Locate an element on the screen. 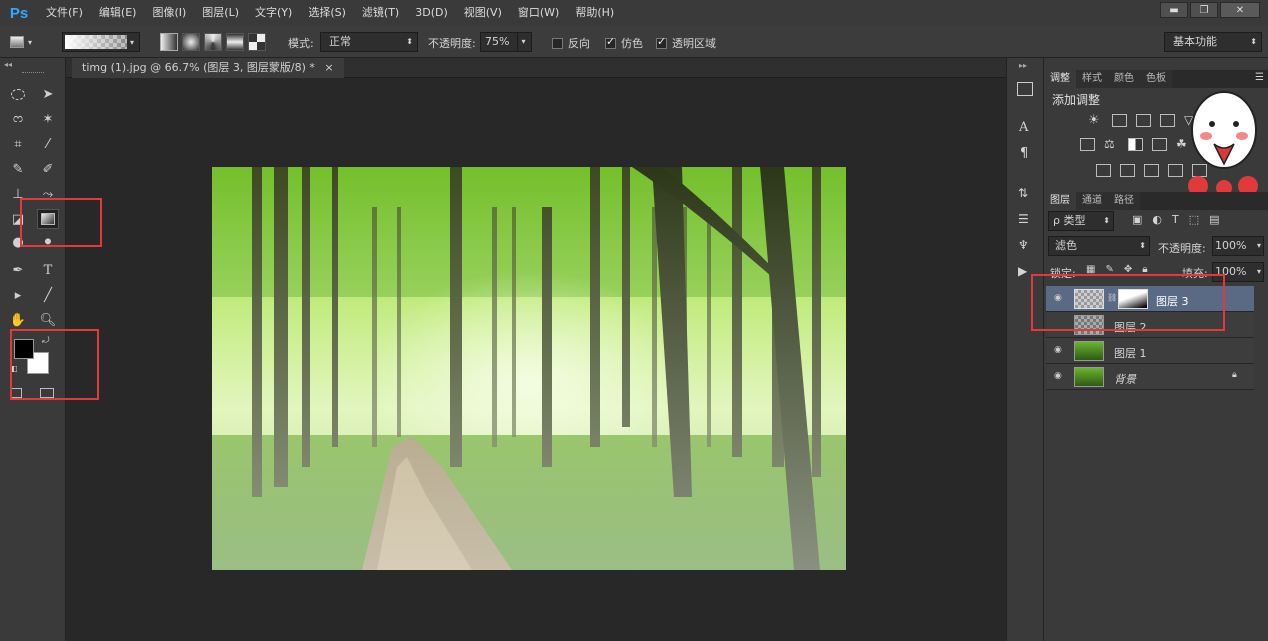 The image size is (1268, 641). type-filter-icon: T is located at coordinates (1175, 219).